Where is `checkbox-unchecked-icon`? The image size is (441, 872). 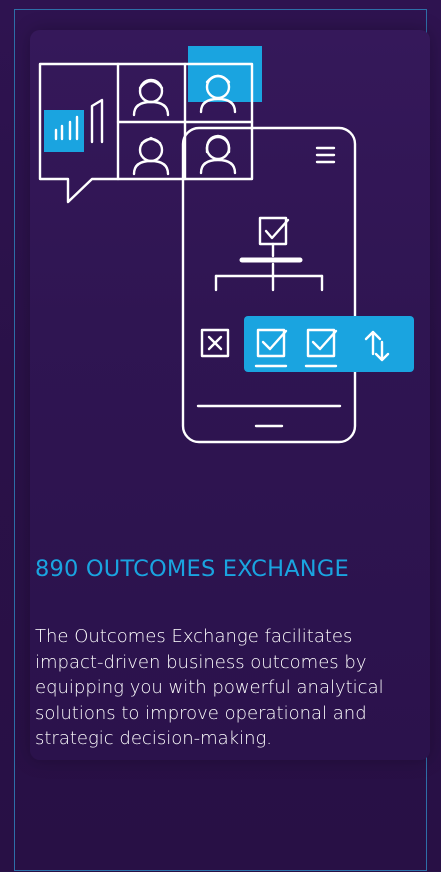 checkbox-unchecked-icon is located at coordinates (215, 343).